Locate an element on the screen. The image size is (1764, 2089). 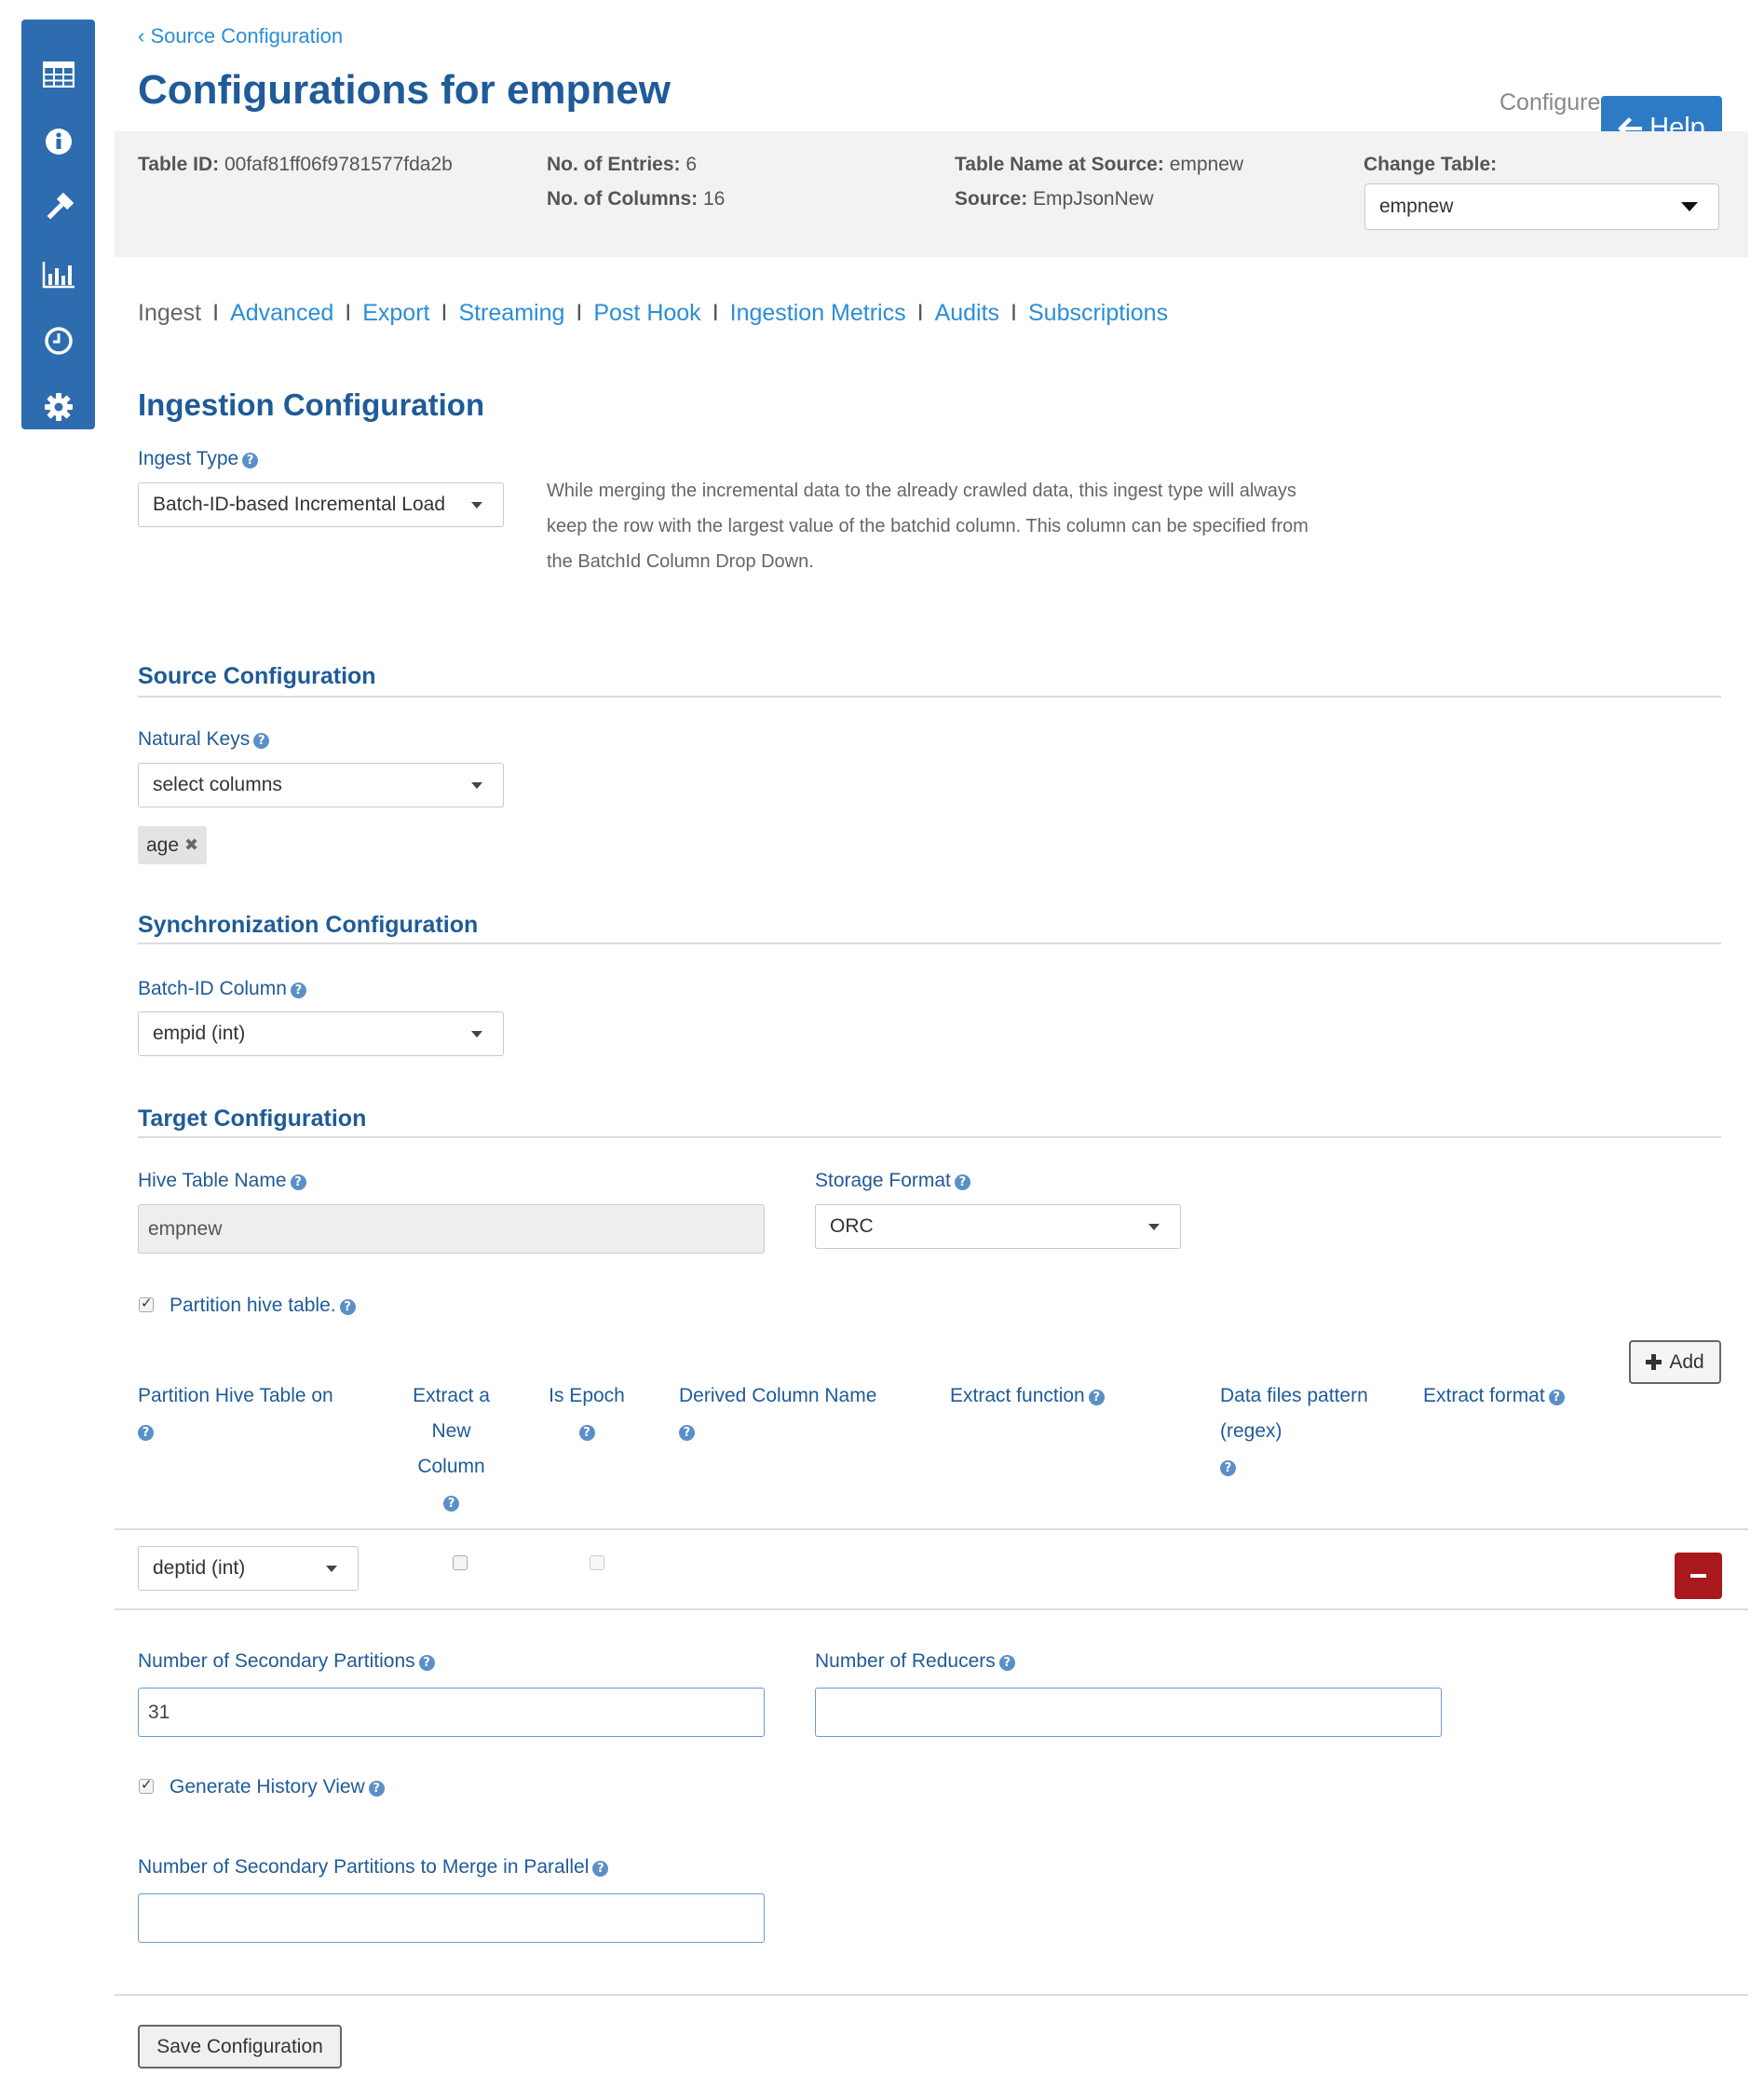
save-configuration-button: Save Configuration is located at coordinates (240, 2047).